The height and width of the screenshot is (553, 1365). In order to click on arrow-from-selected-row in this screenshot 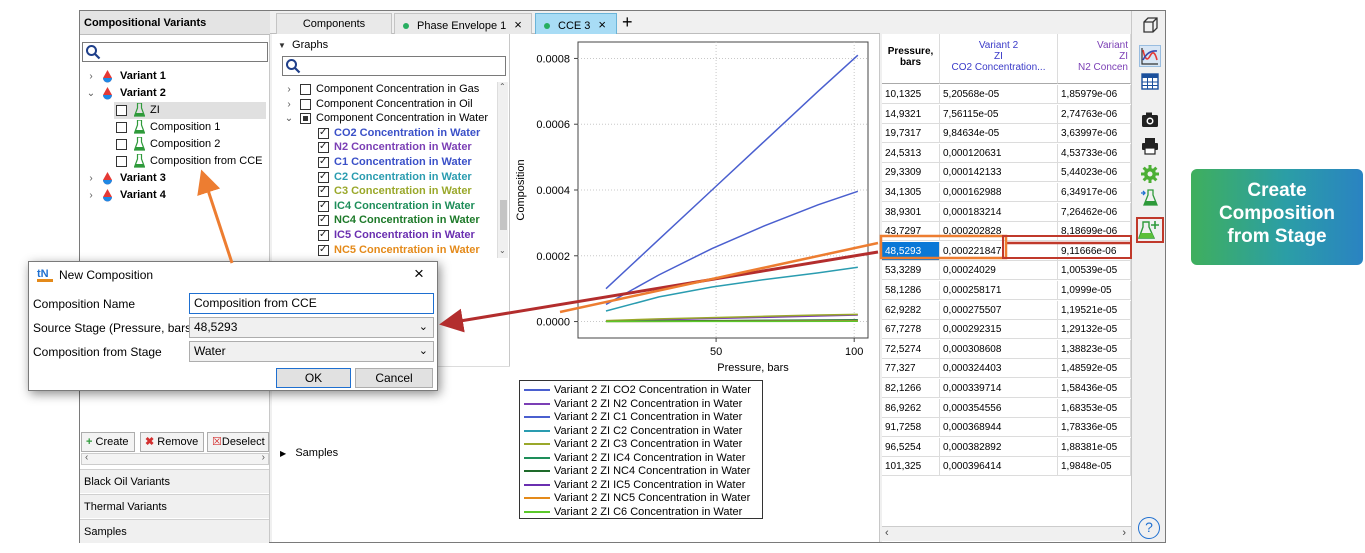, I will do `click(719, 277)`.